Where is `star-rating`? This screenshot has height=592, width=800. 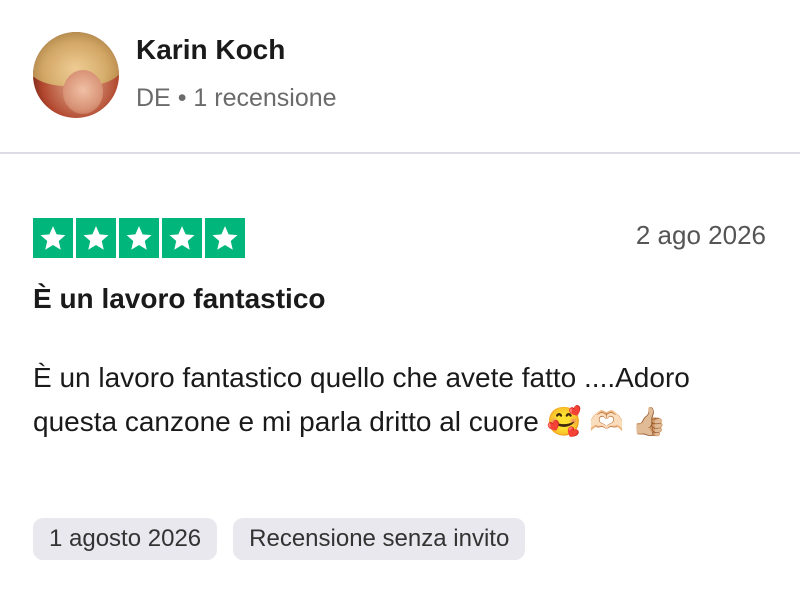 star-rating is located at coordinates (139, 238).